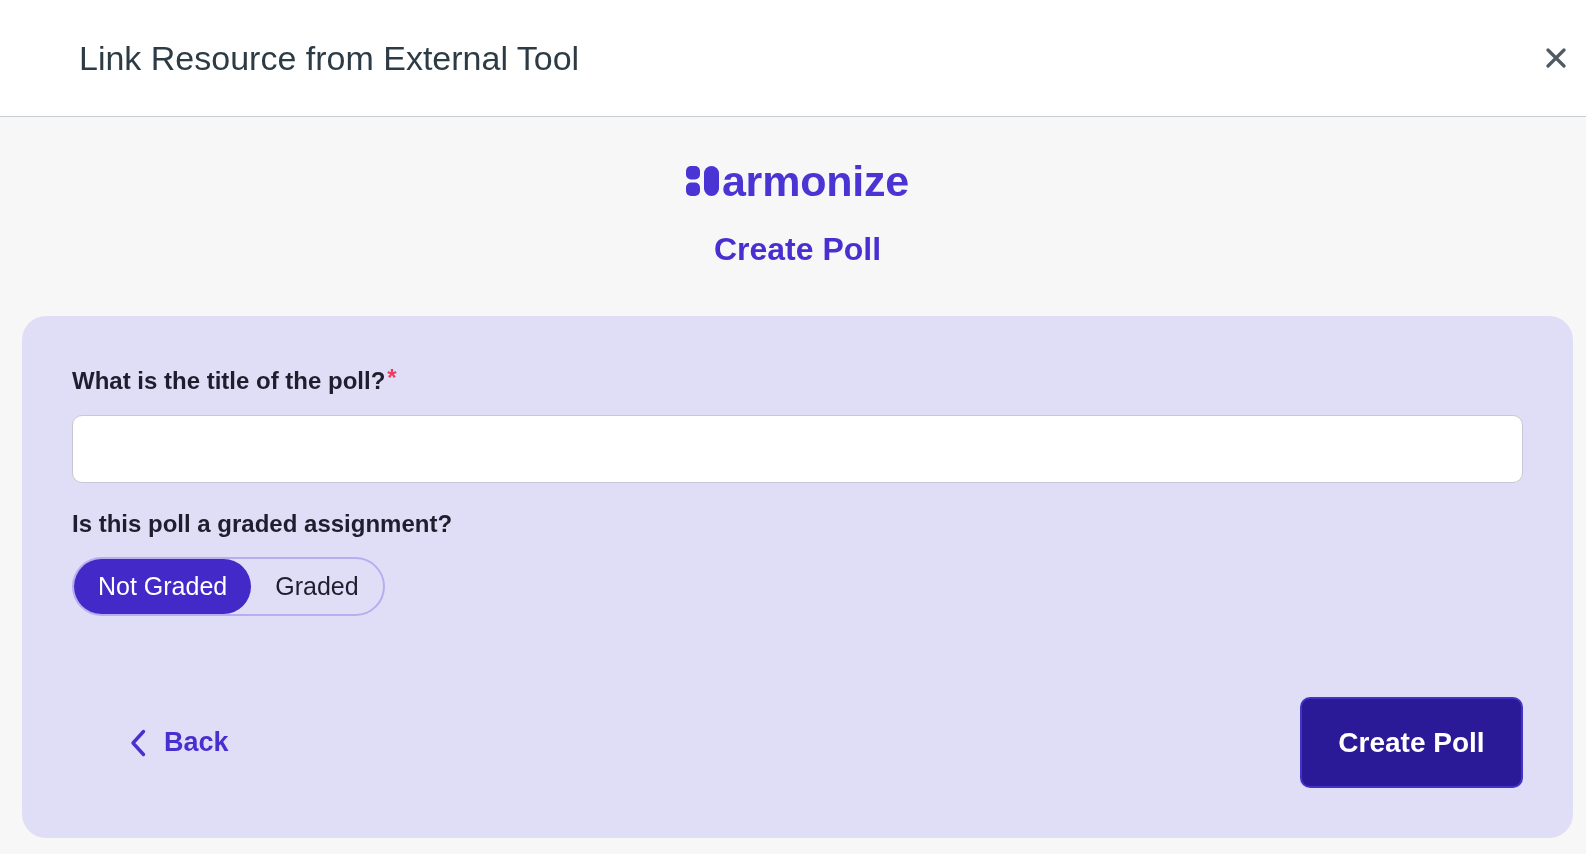 The image size is (1586, 854). I want to click on field-label: Is this poll a graded assignment?, so click(262, 524).